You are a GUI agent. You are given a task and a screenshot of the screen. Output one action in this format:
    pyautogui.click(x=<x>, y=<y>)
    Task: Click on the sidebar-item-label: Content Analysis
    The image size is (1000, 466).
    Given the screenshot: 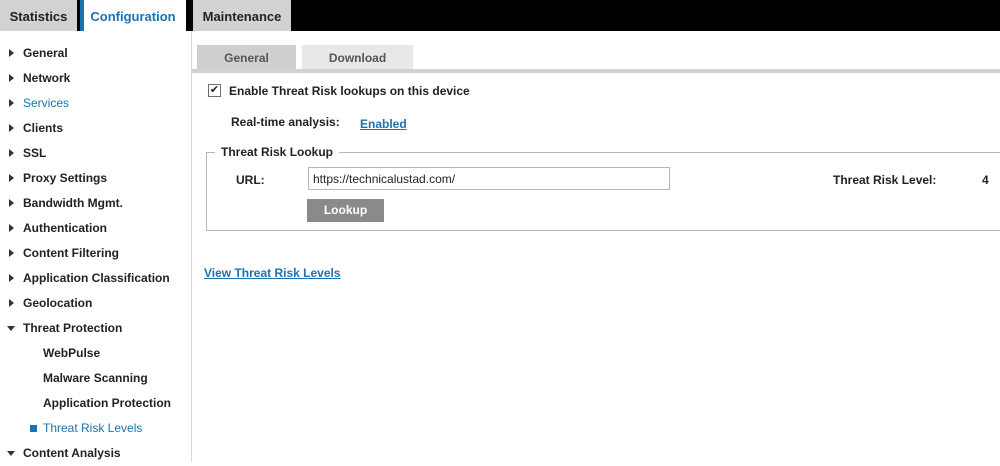 What is the action you would take?
    pyautogui.click(x=72, y=453)
    